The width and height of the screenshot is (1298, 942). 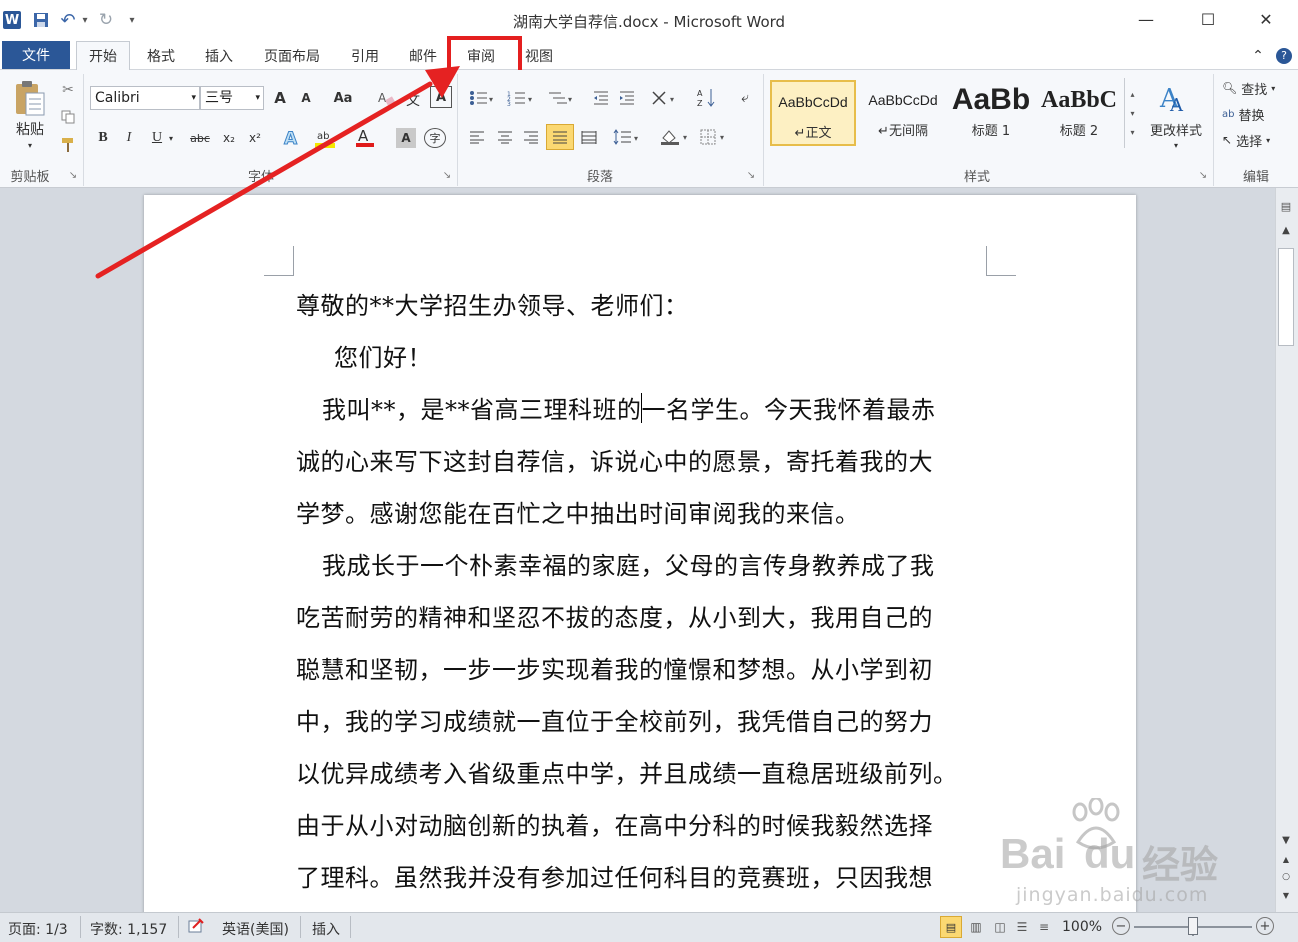 What do you see at coordinates (1286, 895) in the screenshot?
I see `next-page-icon: ▼` at bounding box center [1286, 895].